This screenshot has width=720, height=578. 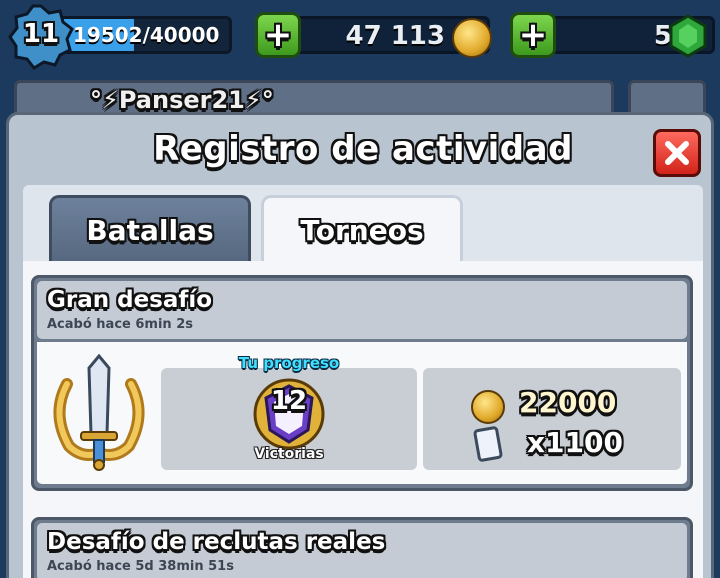 I want to click on wins-label: Victorias, so click(x=289, y=454).